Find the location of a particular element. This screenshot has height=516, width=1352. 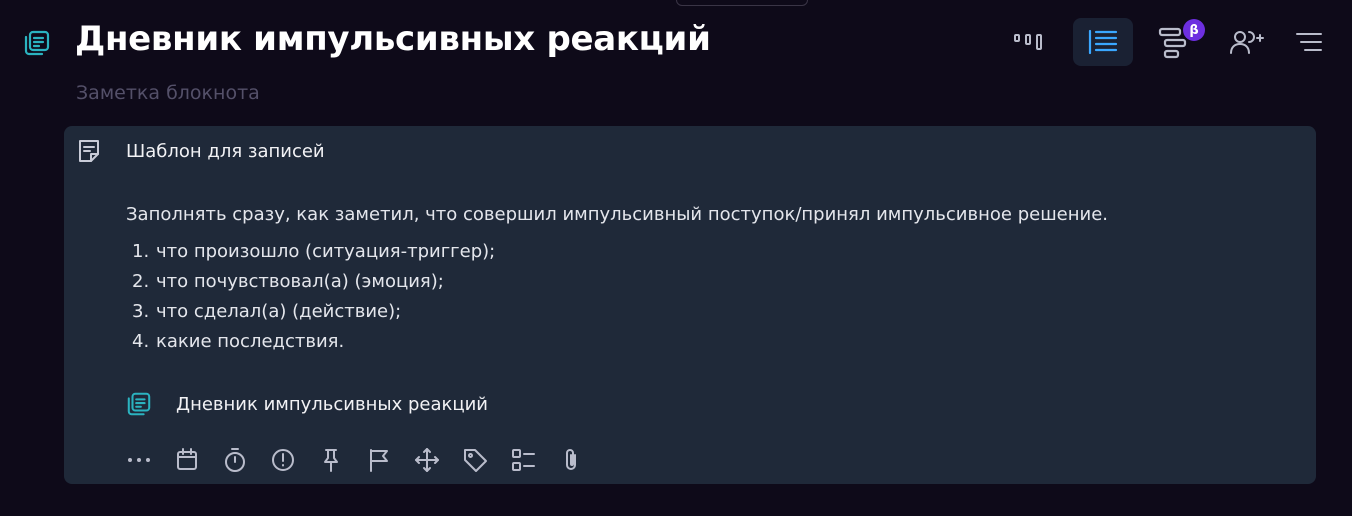

add-member-button is located at coordinates (1246, 42).